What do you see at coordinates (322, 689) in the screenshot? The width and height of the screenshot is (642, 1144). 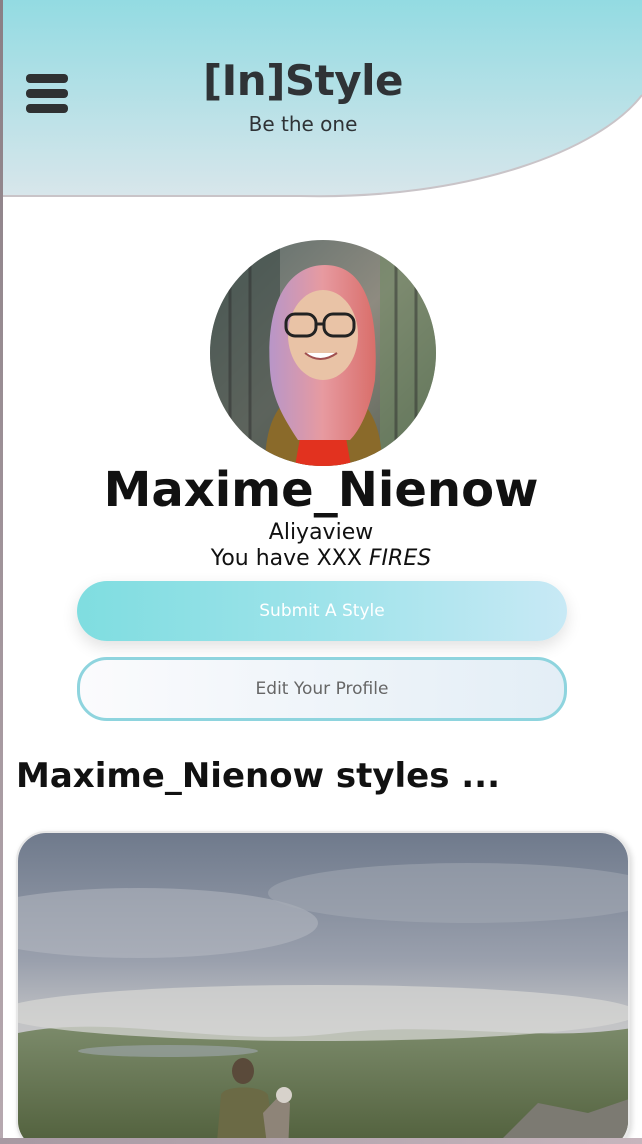 I see `edit-profile-button: Edit Your Profile` at bounding box center [322, 689].